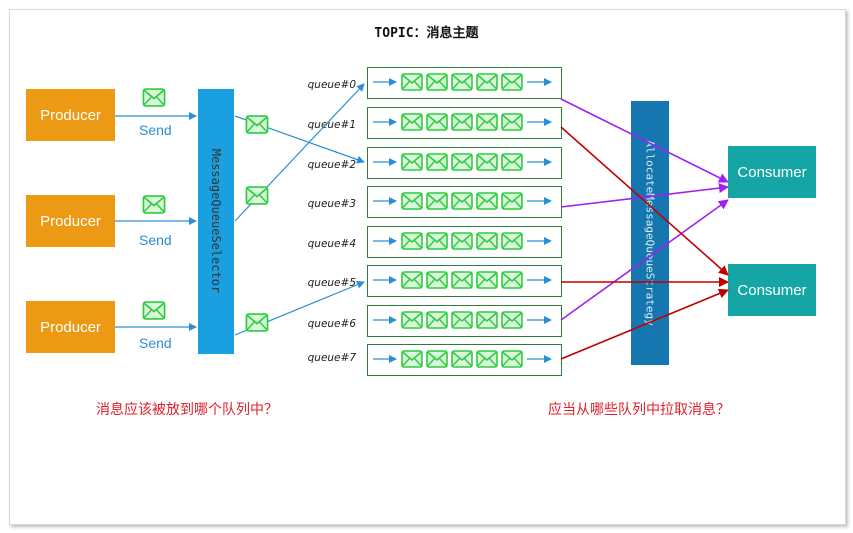 The width and height of the screenshot is (853, 533). What do you see at coordinates (644, 260) in the screenshot?
I see `pull-arrow-queue6-consumer1` at bounding box center [644, 260].